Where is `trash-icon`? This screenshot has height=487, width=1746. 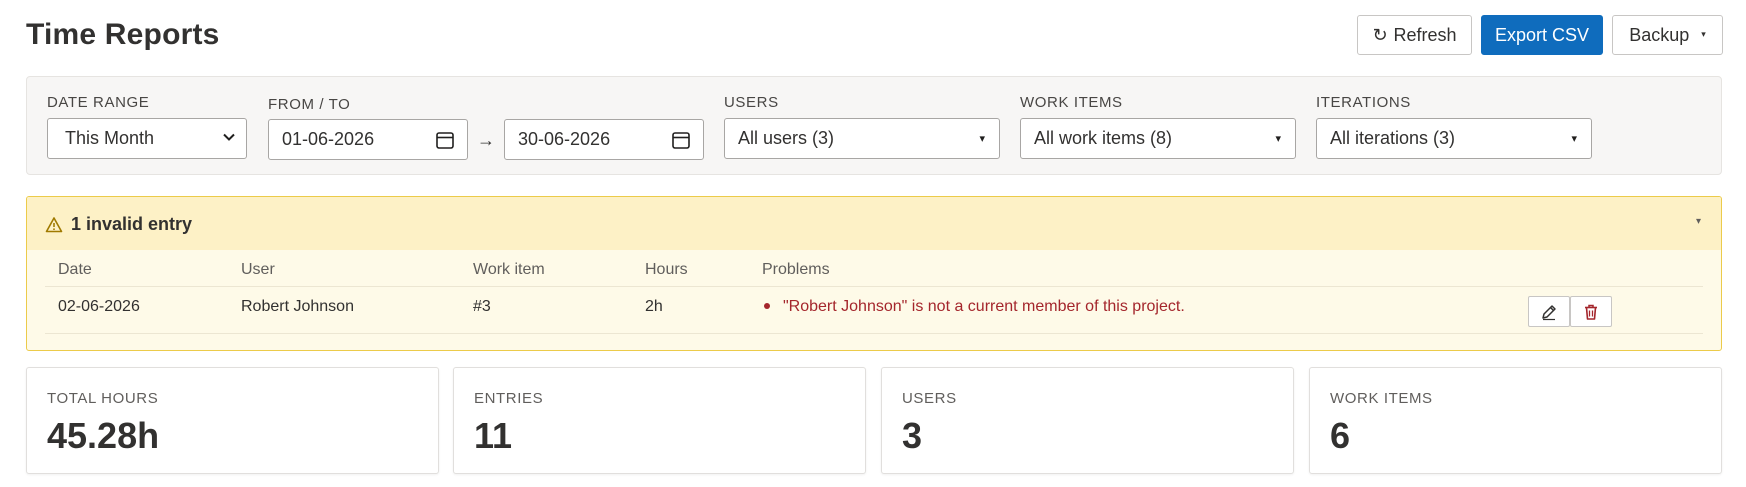
trash-icon is located at coordinates (1591, 312).